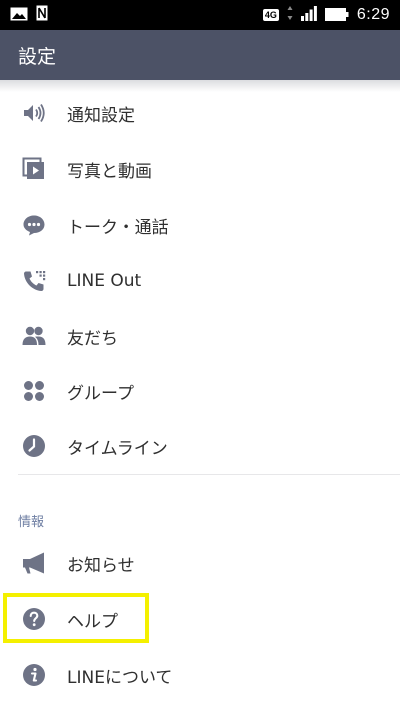 This screenshot has width=400, height=711. I want to click on chat-bubble-icon, so click(34, 225).